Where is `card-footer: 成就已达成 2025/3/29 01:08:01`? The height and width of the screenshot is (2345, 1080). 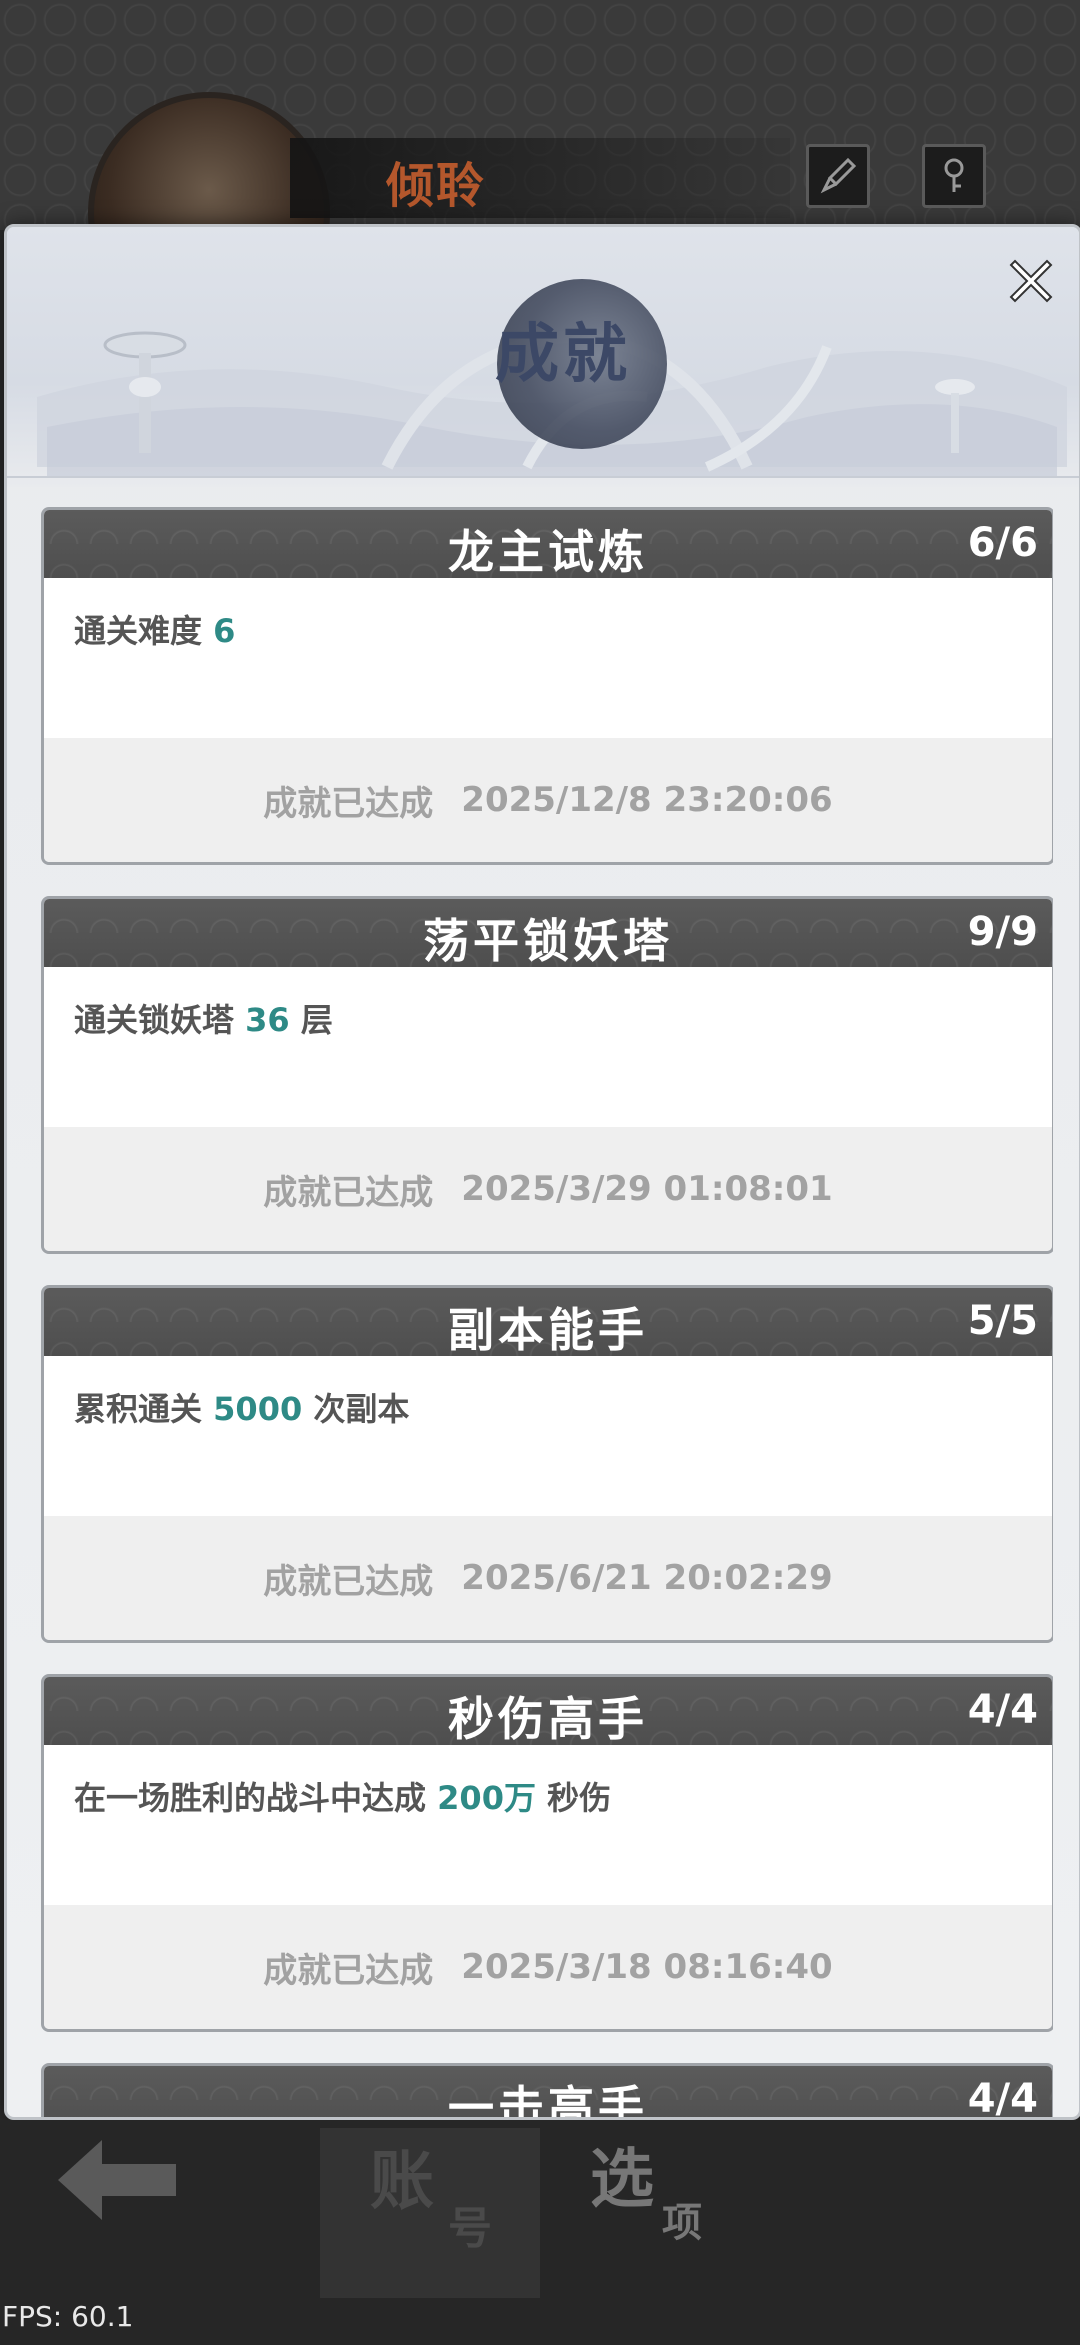
card-footer: 成就已达成 2025/3/29 01:08:01 is located at coordinates (548, 1189).